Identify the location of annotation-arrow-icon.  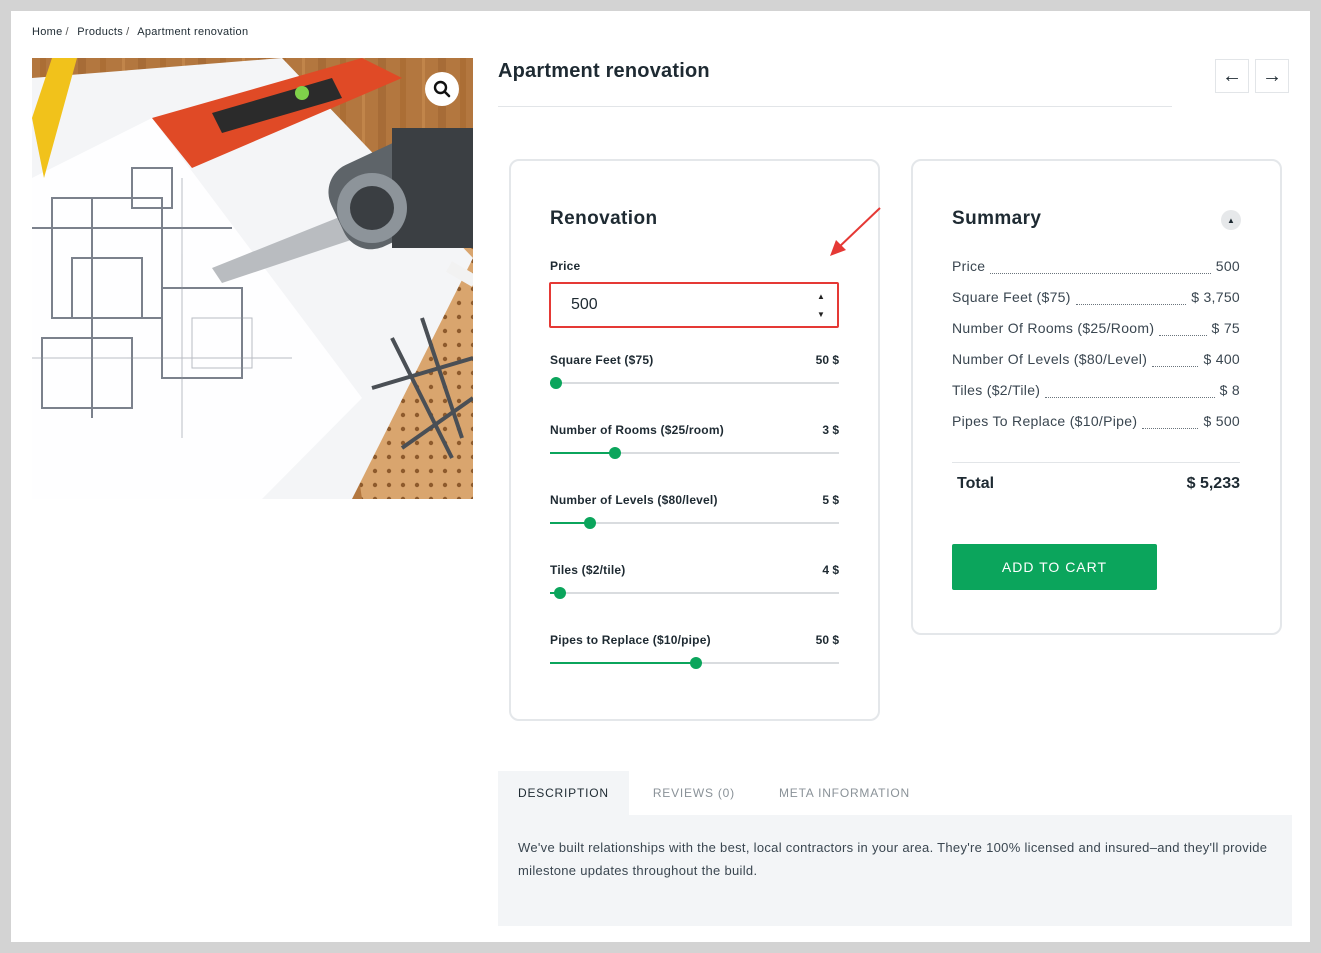
(855, 231).